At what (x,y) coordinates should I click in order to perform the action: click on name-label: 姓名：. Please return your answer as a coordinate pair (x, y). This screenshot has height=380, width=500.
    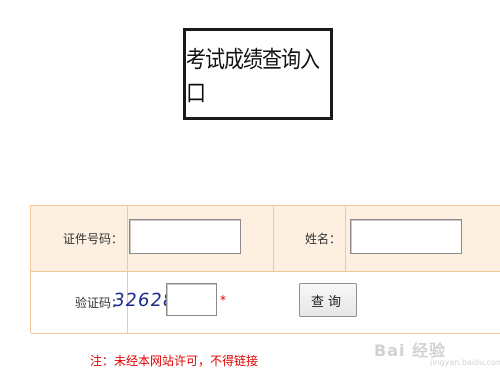
    Looking at the image, I should click on (310, 238).